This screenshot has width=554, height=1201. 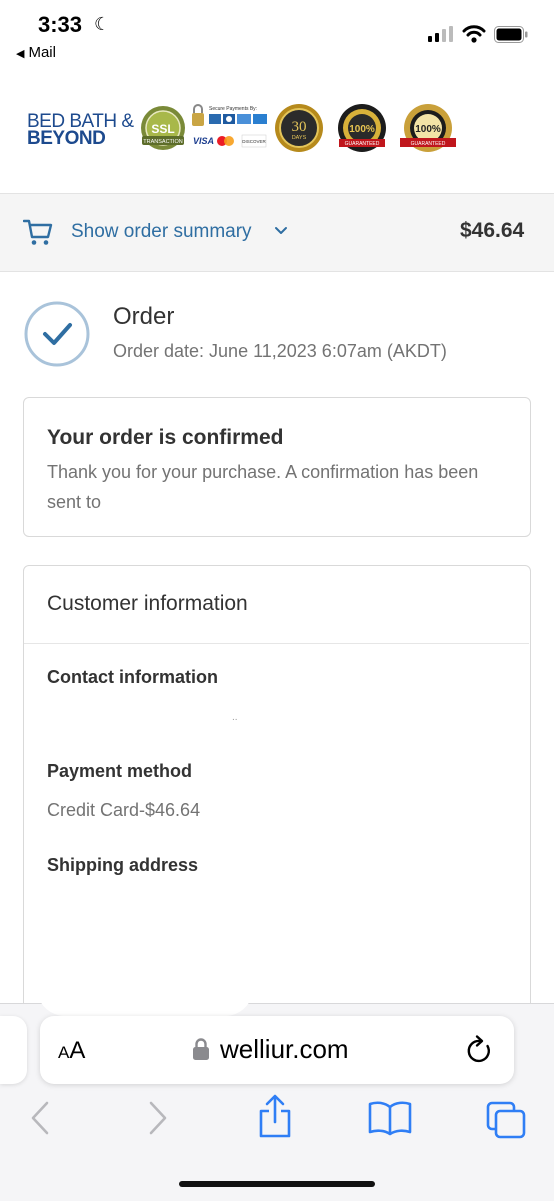 I want to click on text-size-button: AA, so click(x=71, y=1051).